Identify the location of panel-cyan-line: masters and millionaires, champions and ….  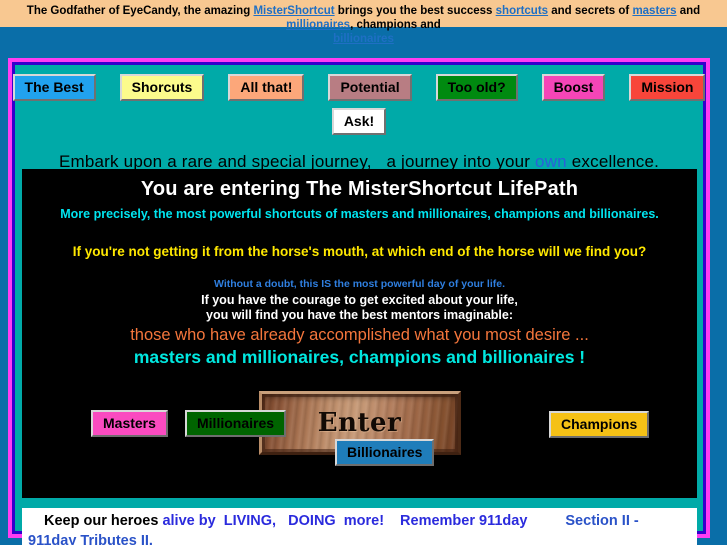
(359, 357).